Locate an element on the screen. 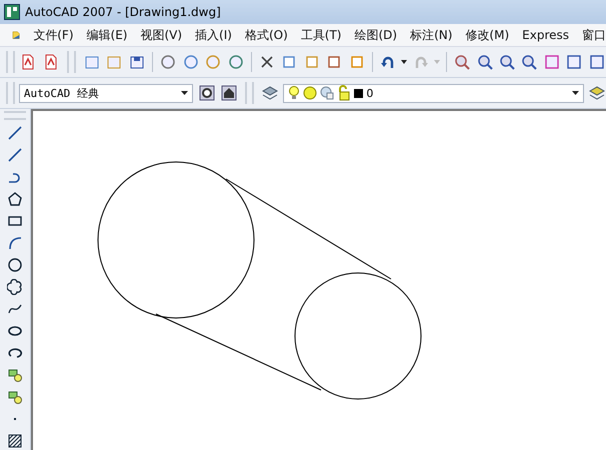 The width and height of the screenshot is (606, 450). lock-icon is located at coordinates (344, 93).